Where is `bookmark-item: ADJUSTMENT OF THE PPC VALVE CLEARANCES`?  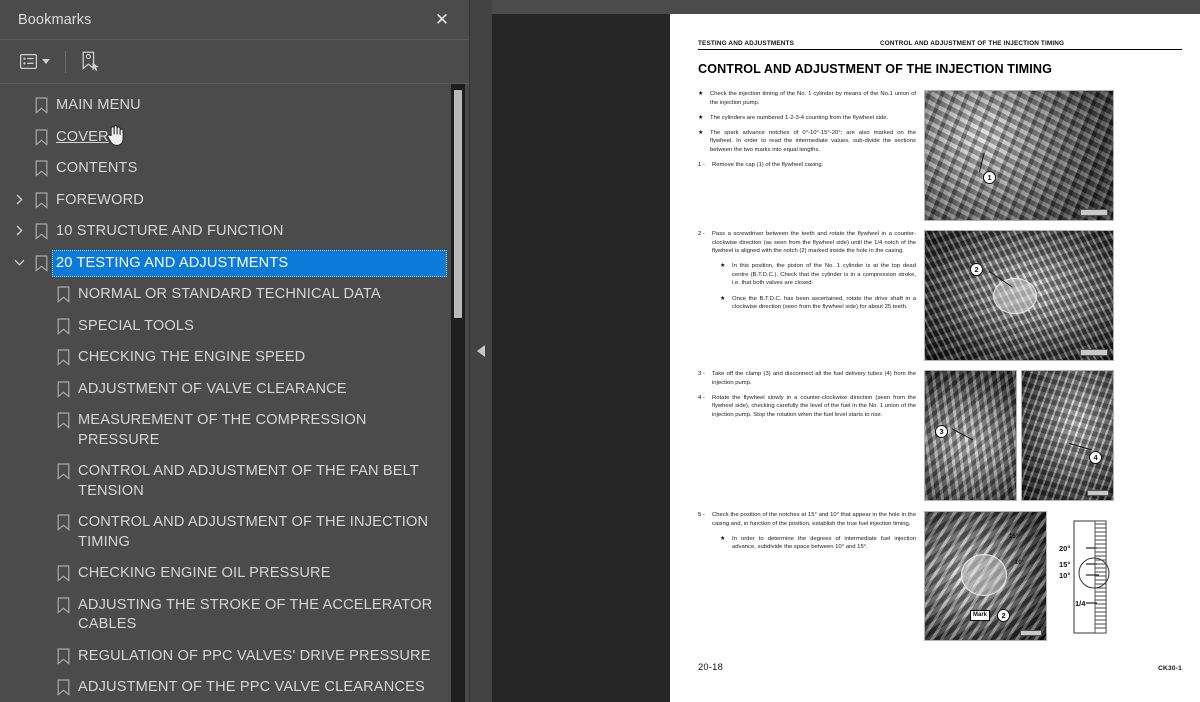
bookmark-item: ADJUSTMENT OF THE PPC VALVE CLEARANCES is located at coordinates (223, 687).